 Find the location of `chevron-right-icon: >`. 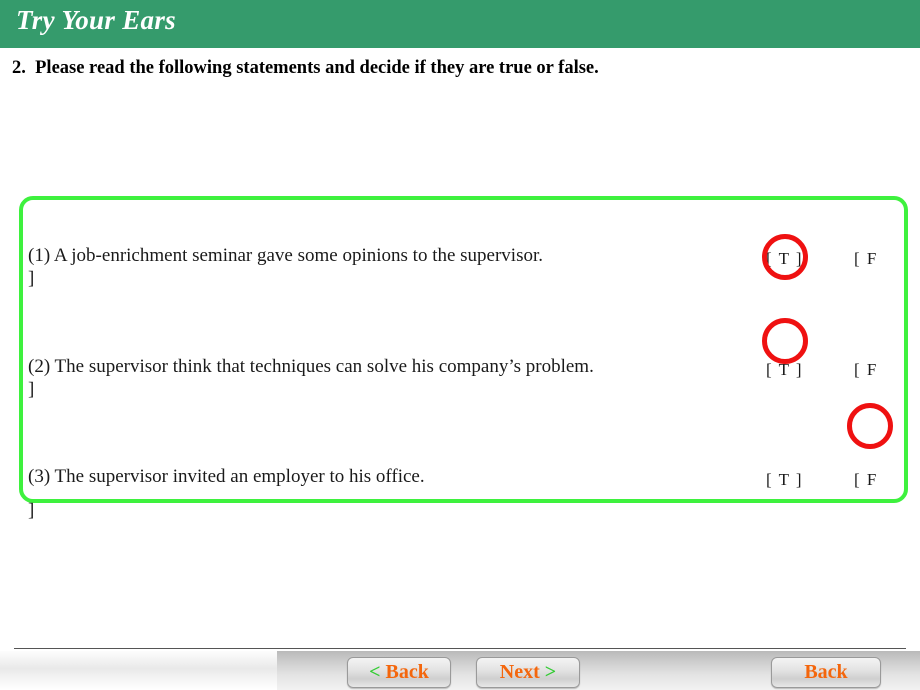

chevron-right-icon: > is located at coordinates (550, 672).